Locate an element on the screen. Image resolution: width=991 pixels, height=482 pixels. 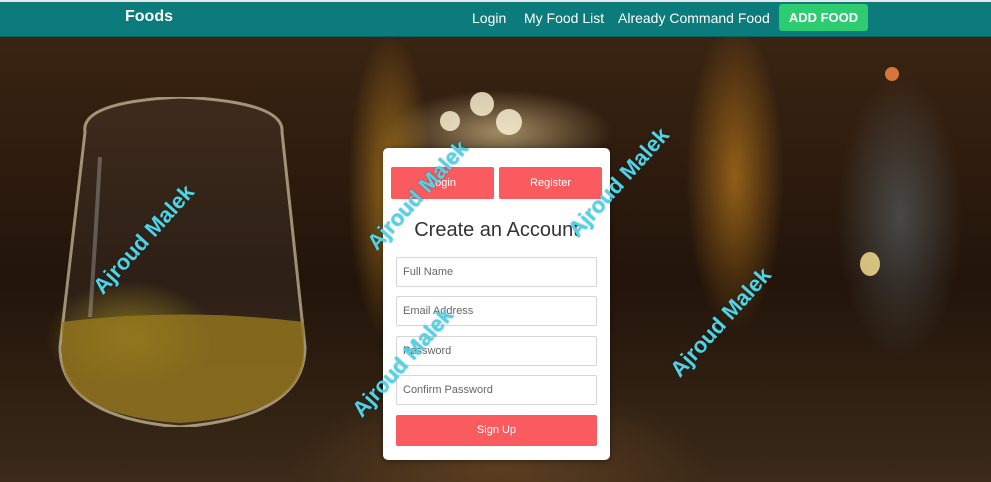
register-card: Login Register Create an Account Sign Up is located at coordinates (496, 304).